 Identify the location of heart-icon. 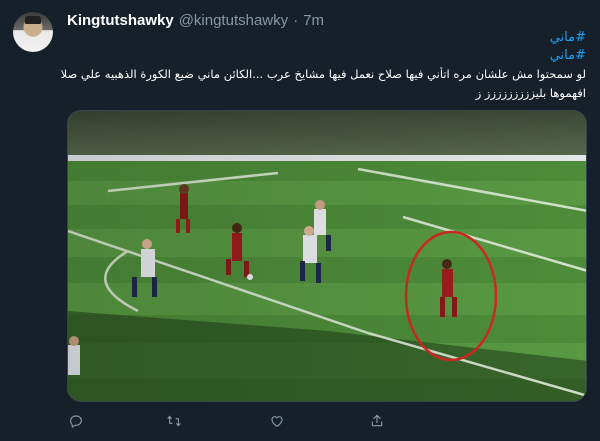
(277, 421).